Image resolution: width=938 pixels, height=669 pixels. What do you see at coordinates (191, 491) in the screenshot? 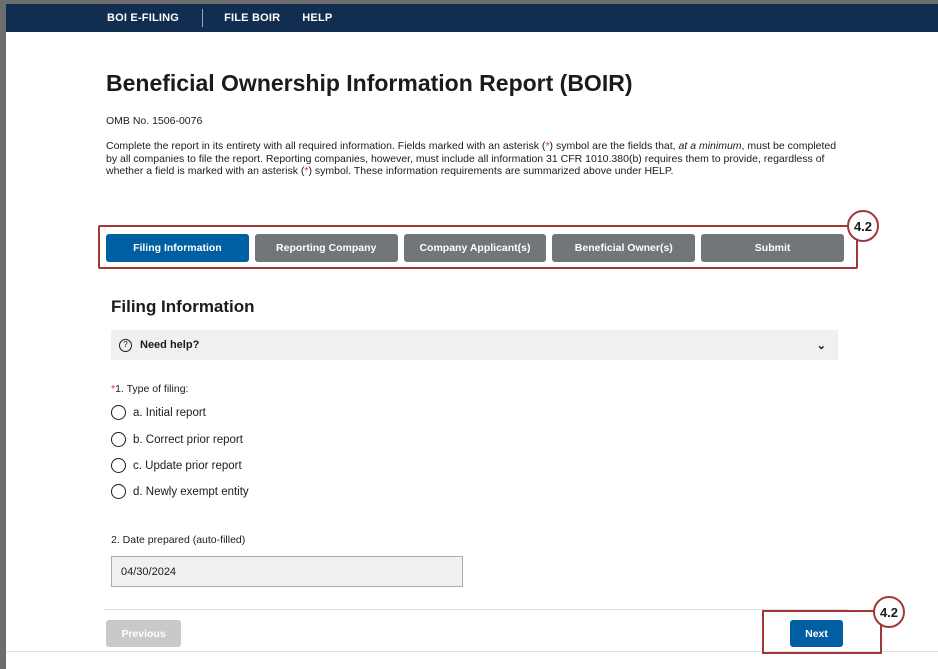
I see `radio-label: d. Newly exempt entity` at bounding box center [191, 491].